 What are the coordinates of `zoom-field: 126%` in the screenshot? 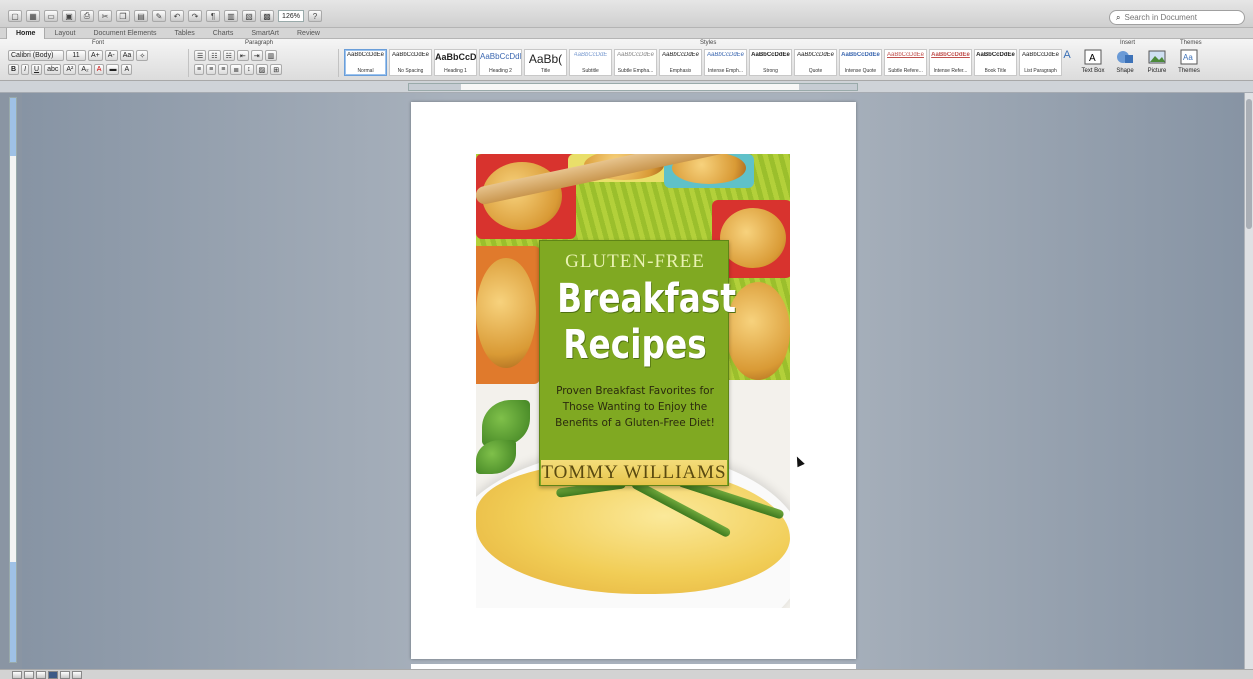 It's located at (291, 16).